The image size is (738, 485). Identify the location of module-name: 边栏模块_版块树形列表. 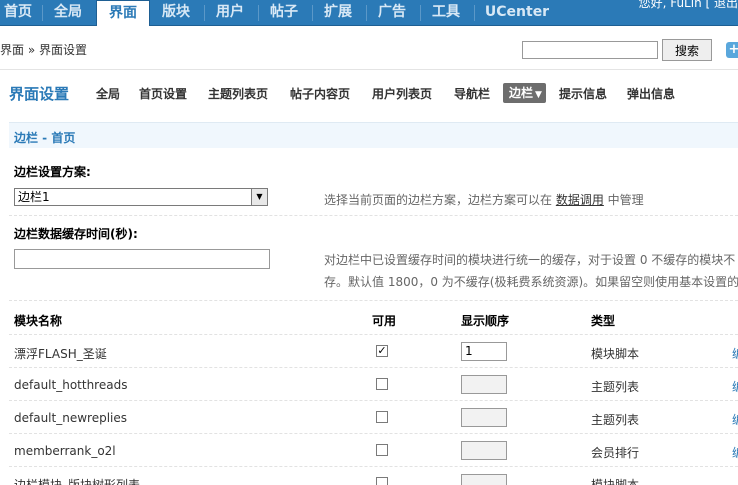
(77, 481).